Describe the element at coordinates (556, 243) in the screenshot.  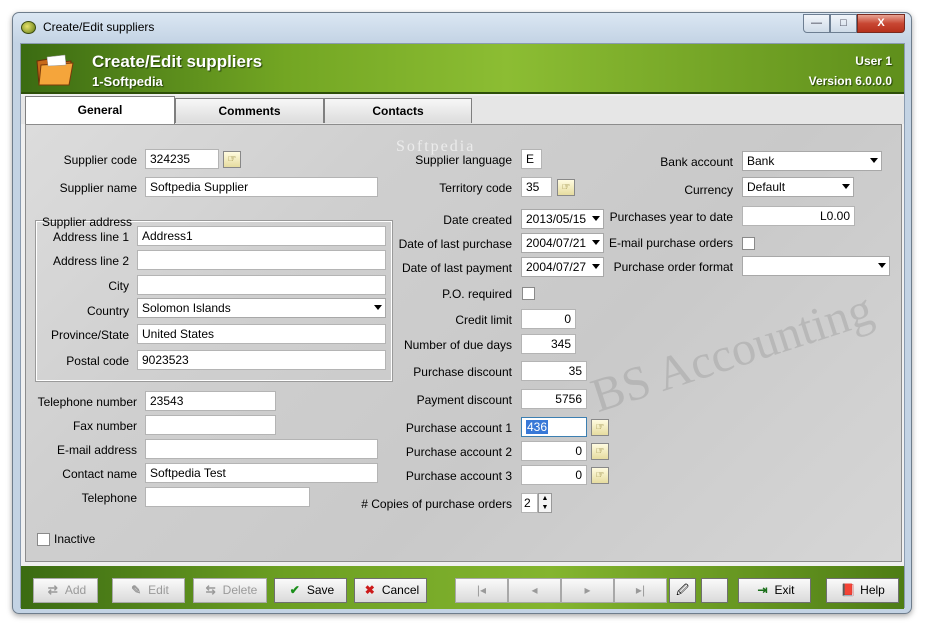
I see `date-last-purchase-value: 2004/07/21` at that location.